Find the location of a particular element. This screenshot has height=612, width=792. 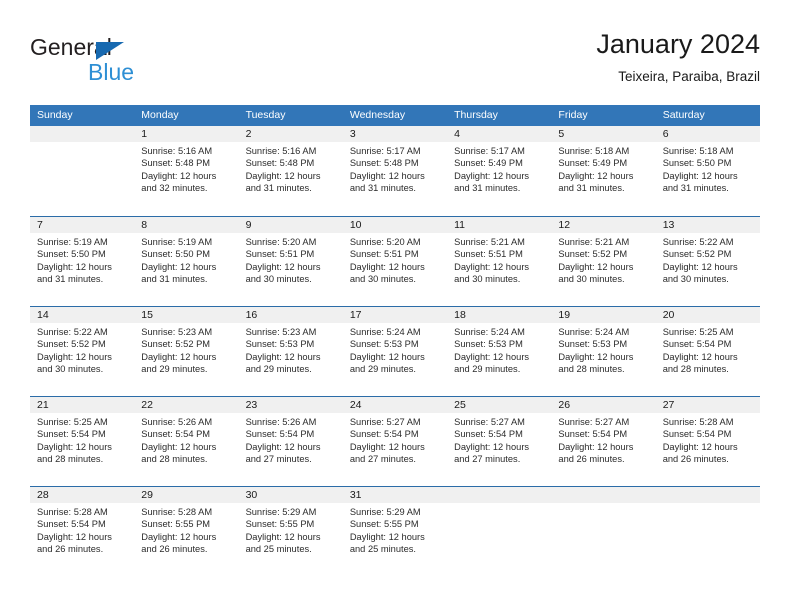

weekday-header-friday: Friday is located at coordinates (573, 115).